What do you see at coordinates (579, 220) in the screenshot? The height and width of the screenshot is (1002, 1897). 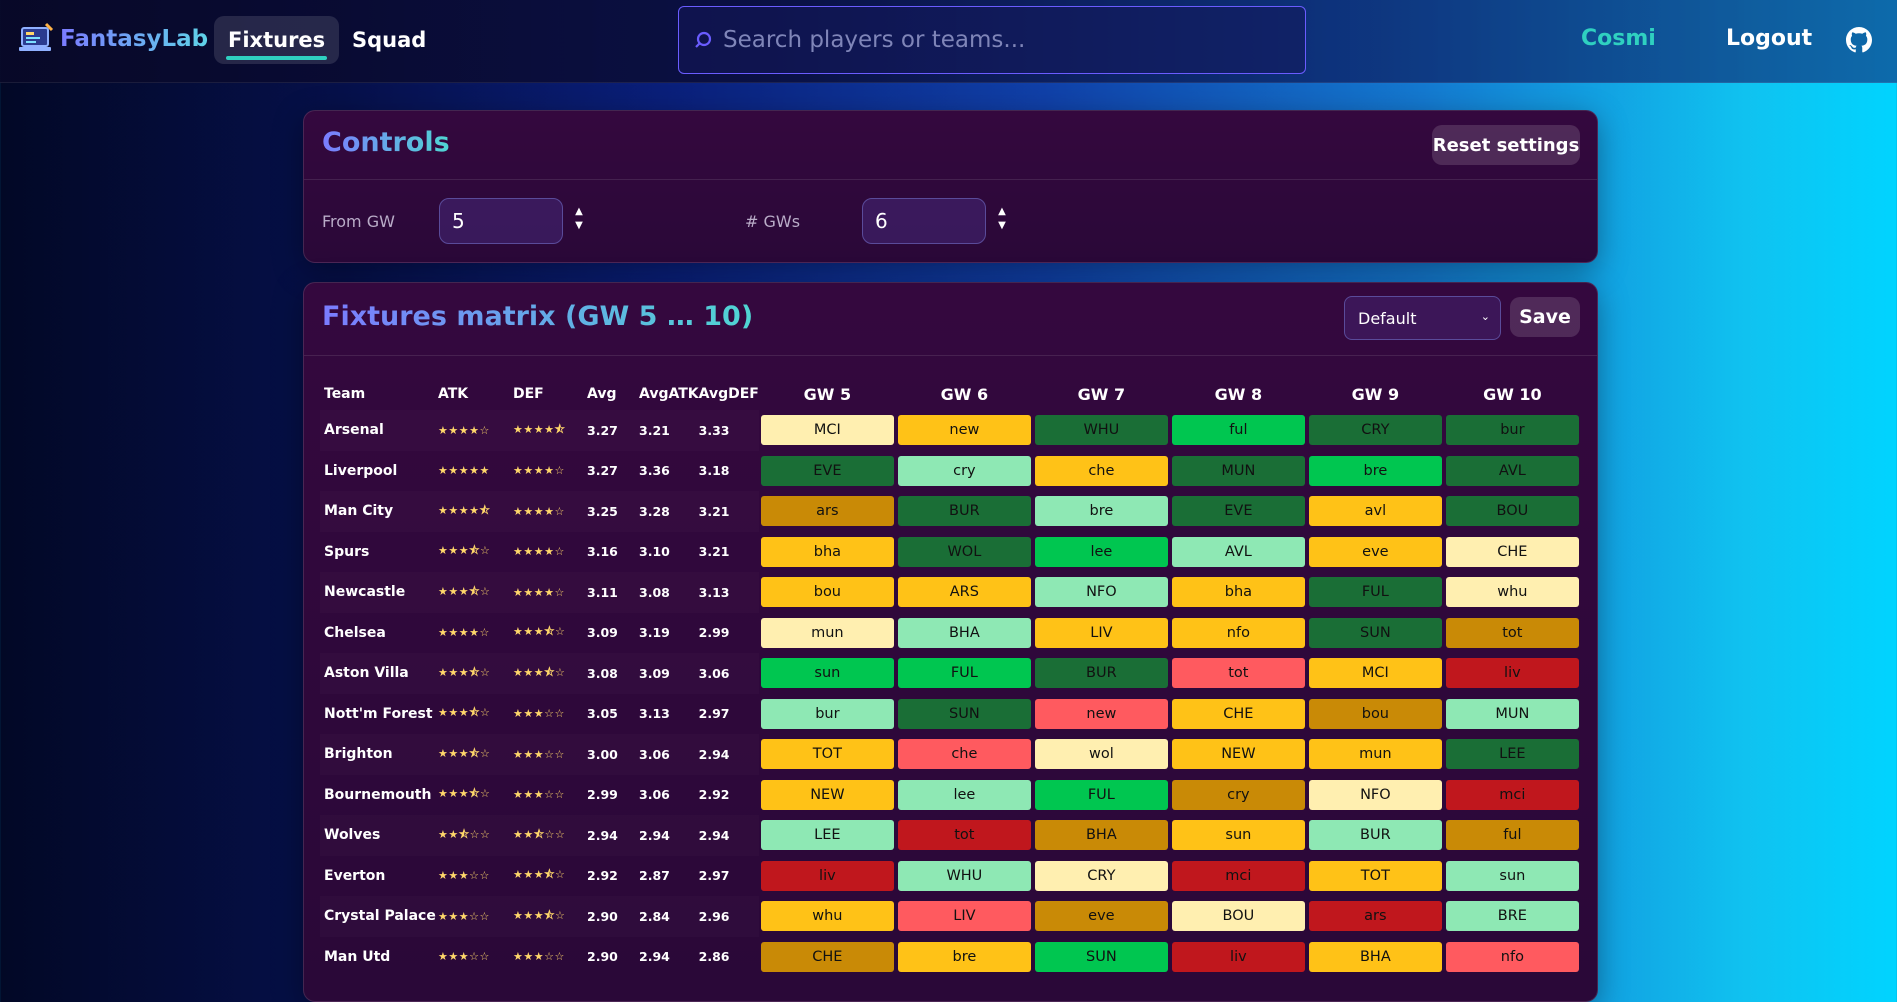 I see `from-gw-stepper: ▲ ▼` at bounding box center [579, 220].